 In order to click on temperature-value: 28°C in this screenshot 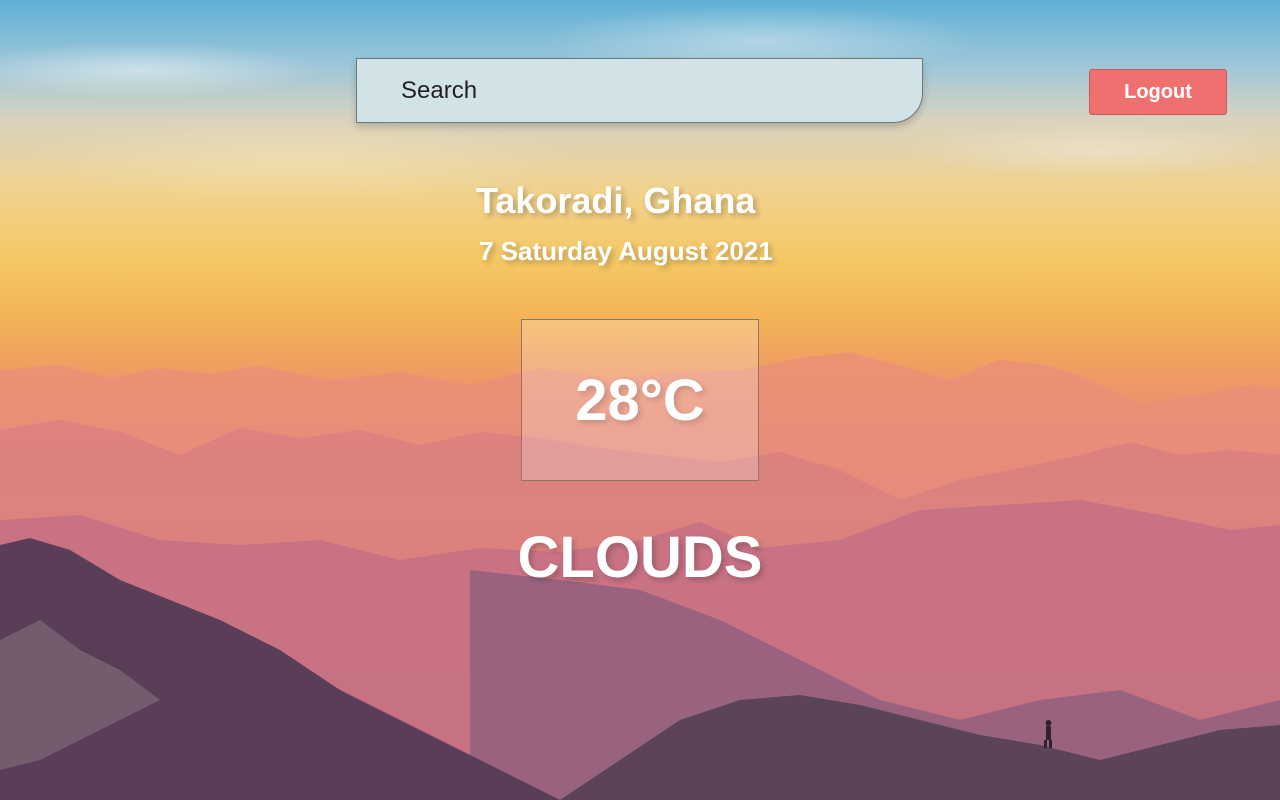, I will do `click(640, 400)`.